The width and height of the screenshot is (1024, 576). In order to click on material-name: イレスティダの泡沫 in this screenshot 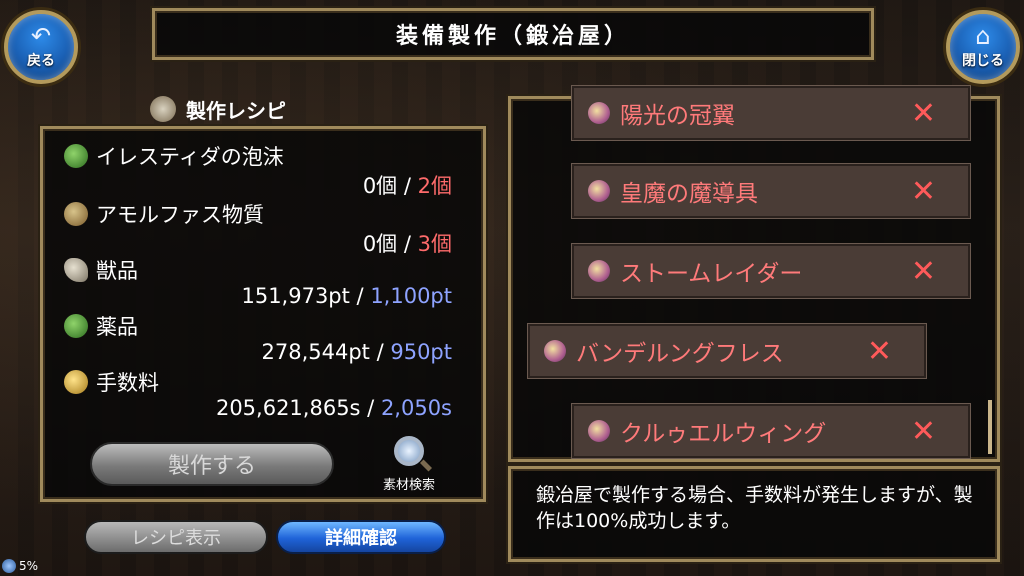, I will do `click(190, 157)`.